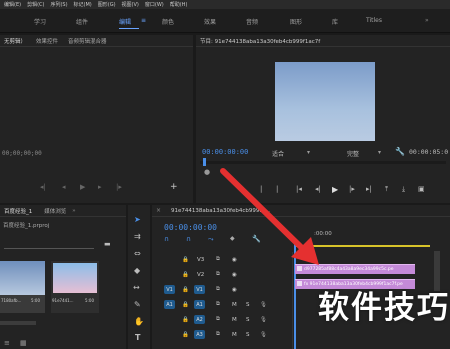 The width and height of the screenshot is (450, 349). What do you see at coordinates (137, 219) in the screenshot?
I see `selection-tool-icon: ➤` at bounding box center [137, 219].